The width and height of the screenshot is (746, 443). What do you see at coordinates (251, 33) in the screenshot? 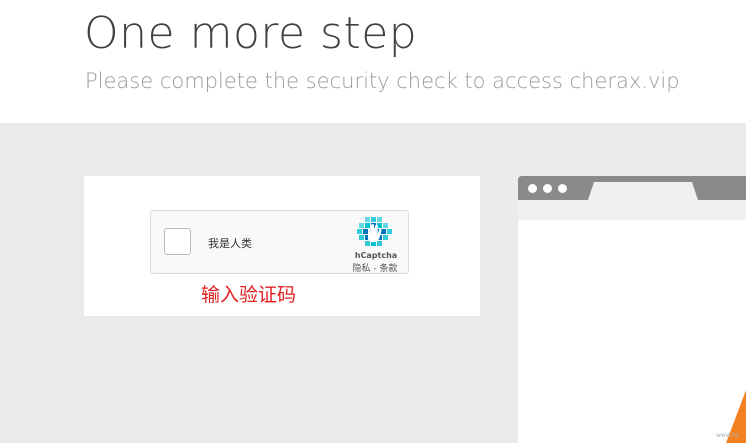
I see `page-title: One more step` at bounding box center [251, 33].